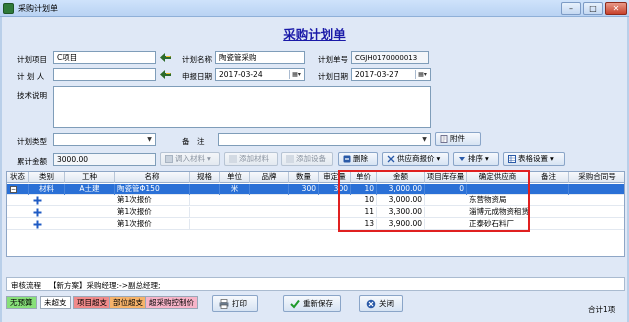 Image resolution: width=629 pixels, height=322 pixels. I want to click on header-remark: 备注, so click(549, 177).